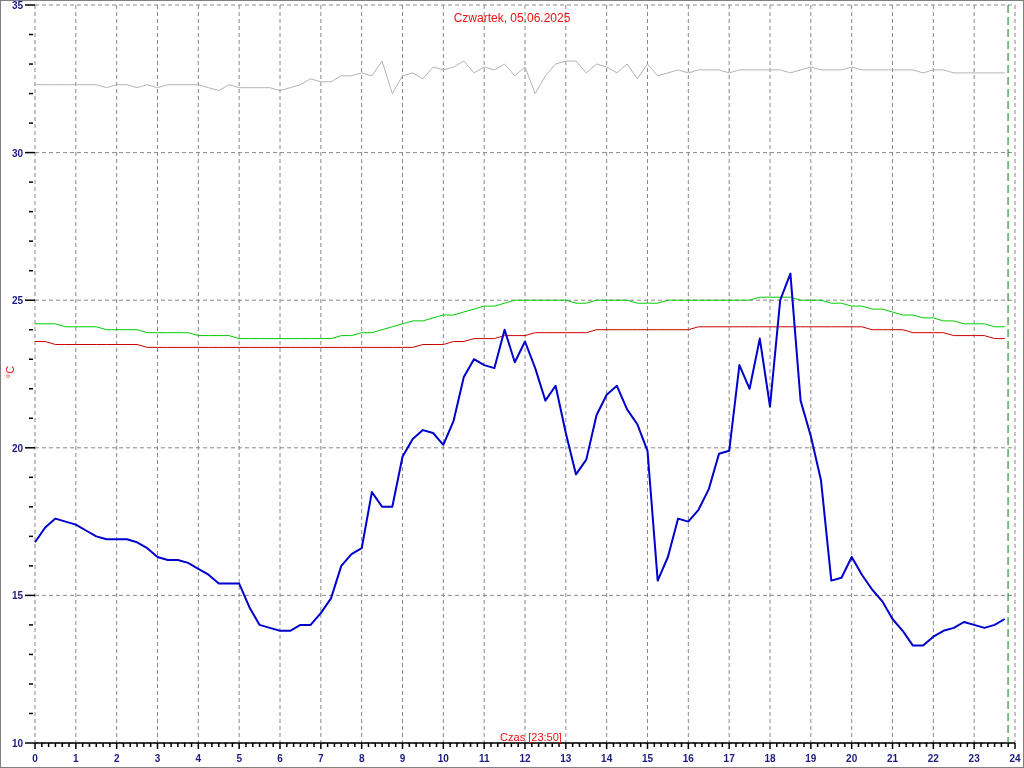  I want to click on x-tick-label: 10, so click(443, 758).